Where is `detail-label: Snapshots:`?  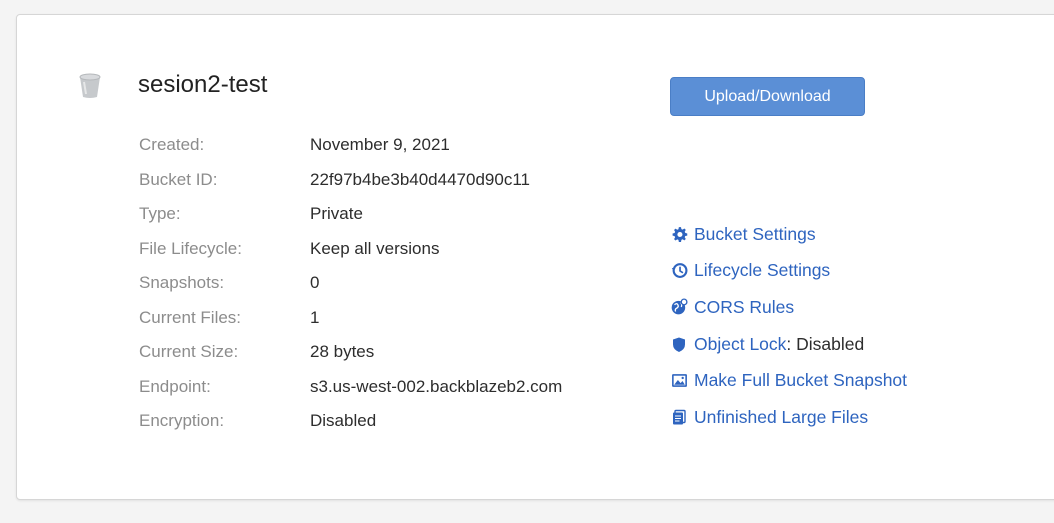
detail-label: Snapshots: is located at coordinates (182, 283).